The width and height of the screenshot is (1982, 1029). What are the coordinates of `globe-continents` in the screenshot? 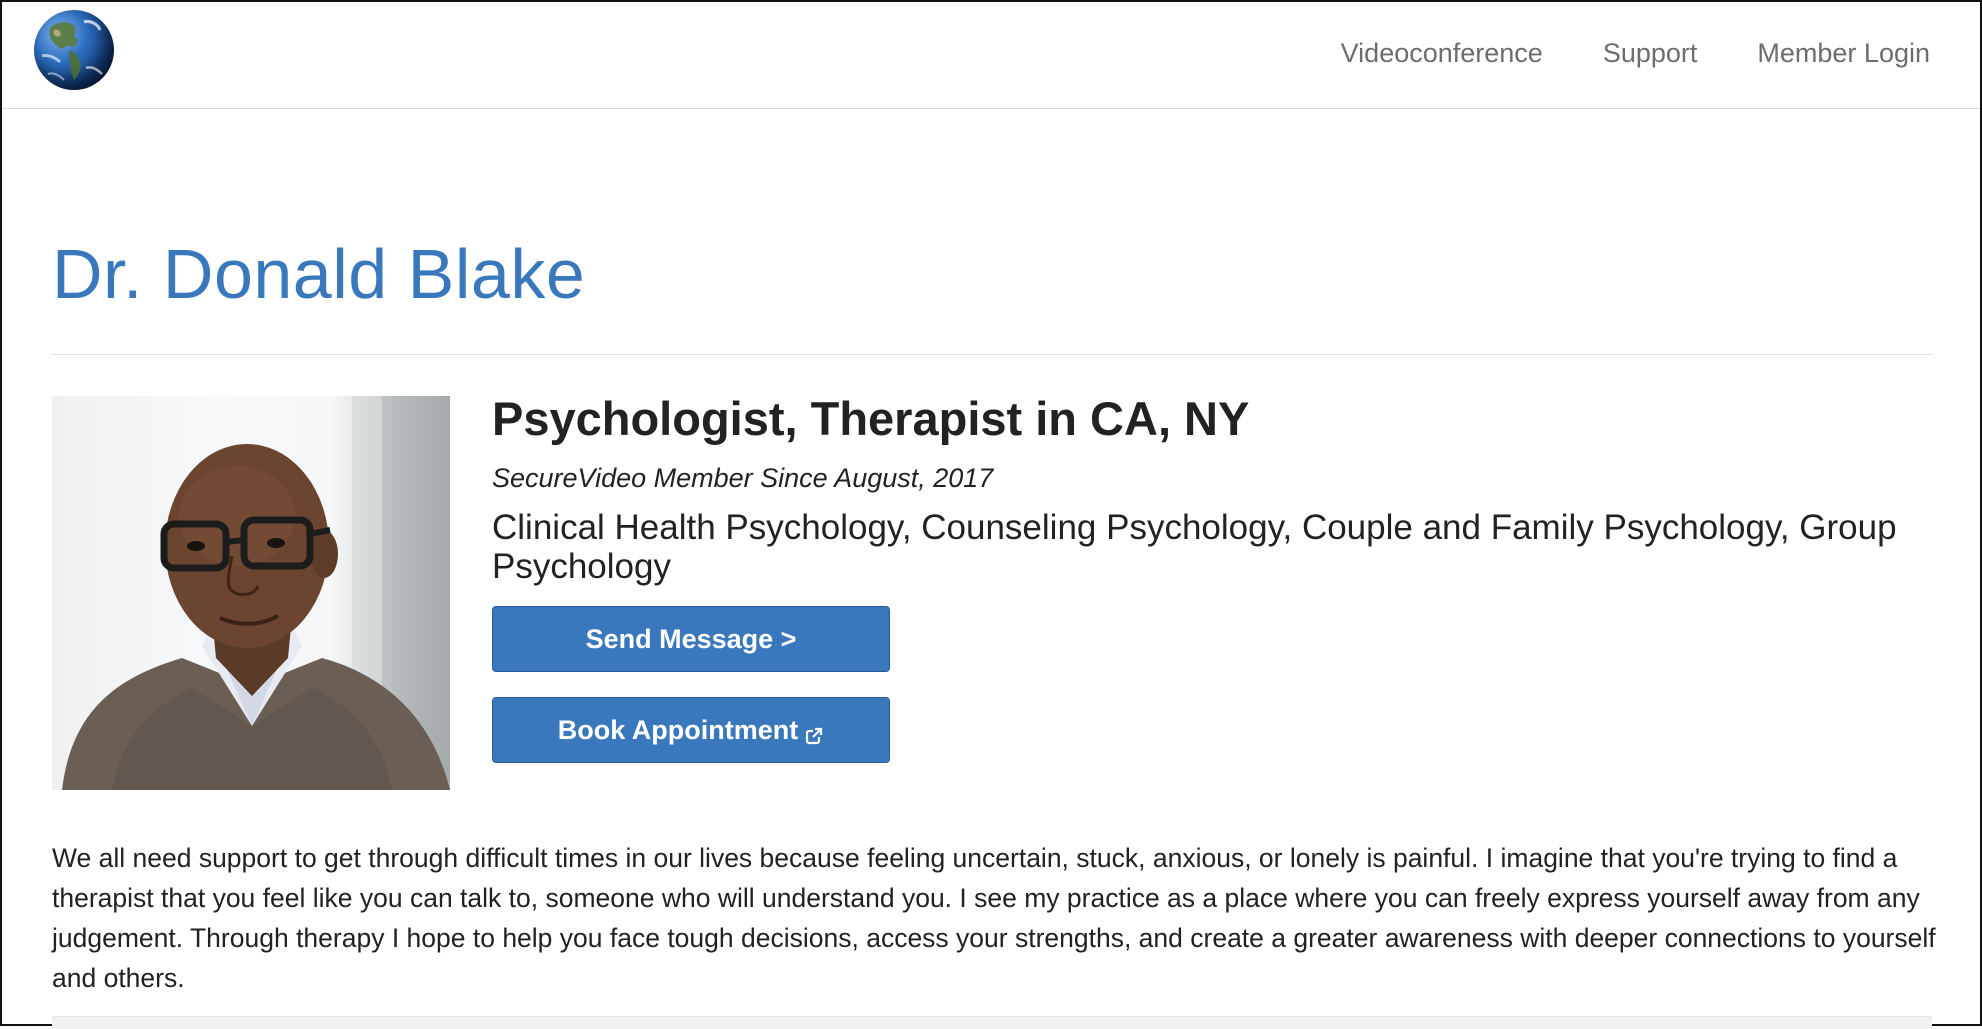 It's located at (72, 50).